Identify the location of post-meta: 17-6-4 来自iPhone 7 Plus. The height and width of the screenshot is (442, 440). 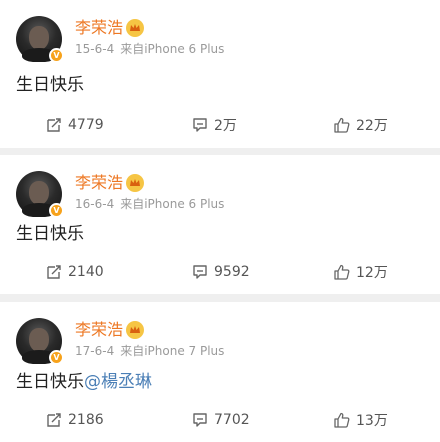
(149, 351).